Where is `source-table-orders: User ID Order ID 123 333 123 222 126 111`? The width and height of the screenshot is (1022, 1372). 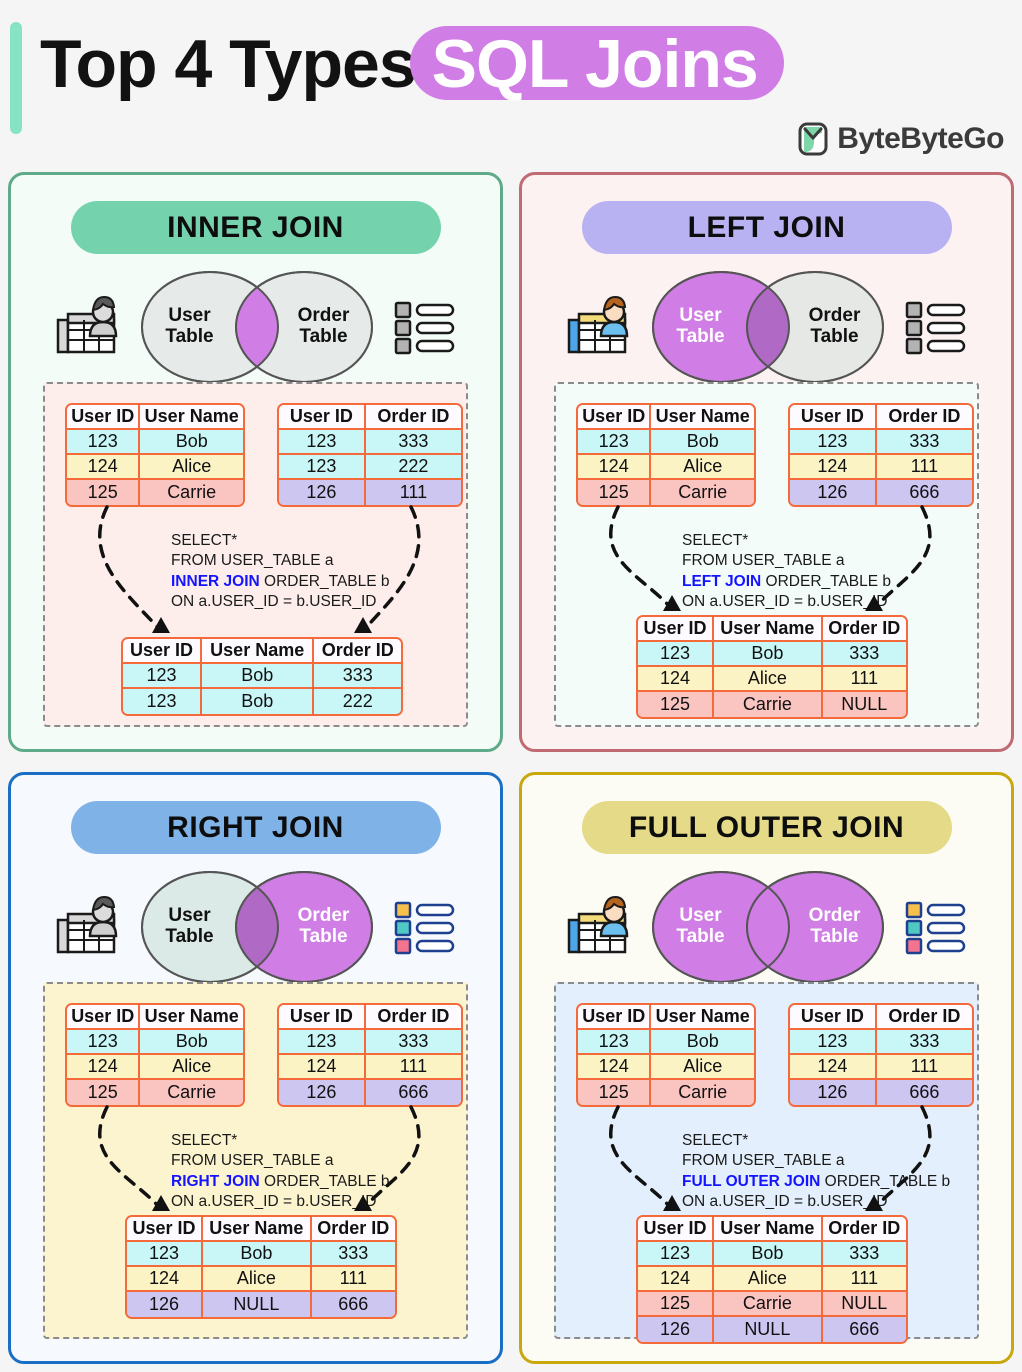
source-table-orders: User ID Order ID 123 333 123 222 126 111 is located at coordinates (370, 455).